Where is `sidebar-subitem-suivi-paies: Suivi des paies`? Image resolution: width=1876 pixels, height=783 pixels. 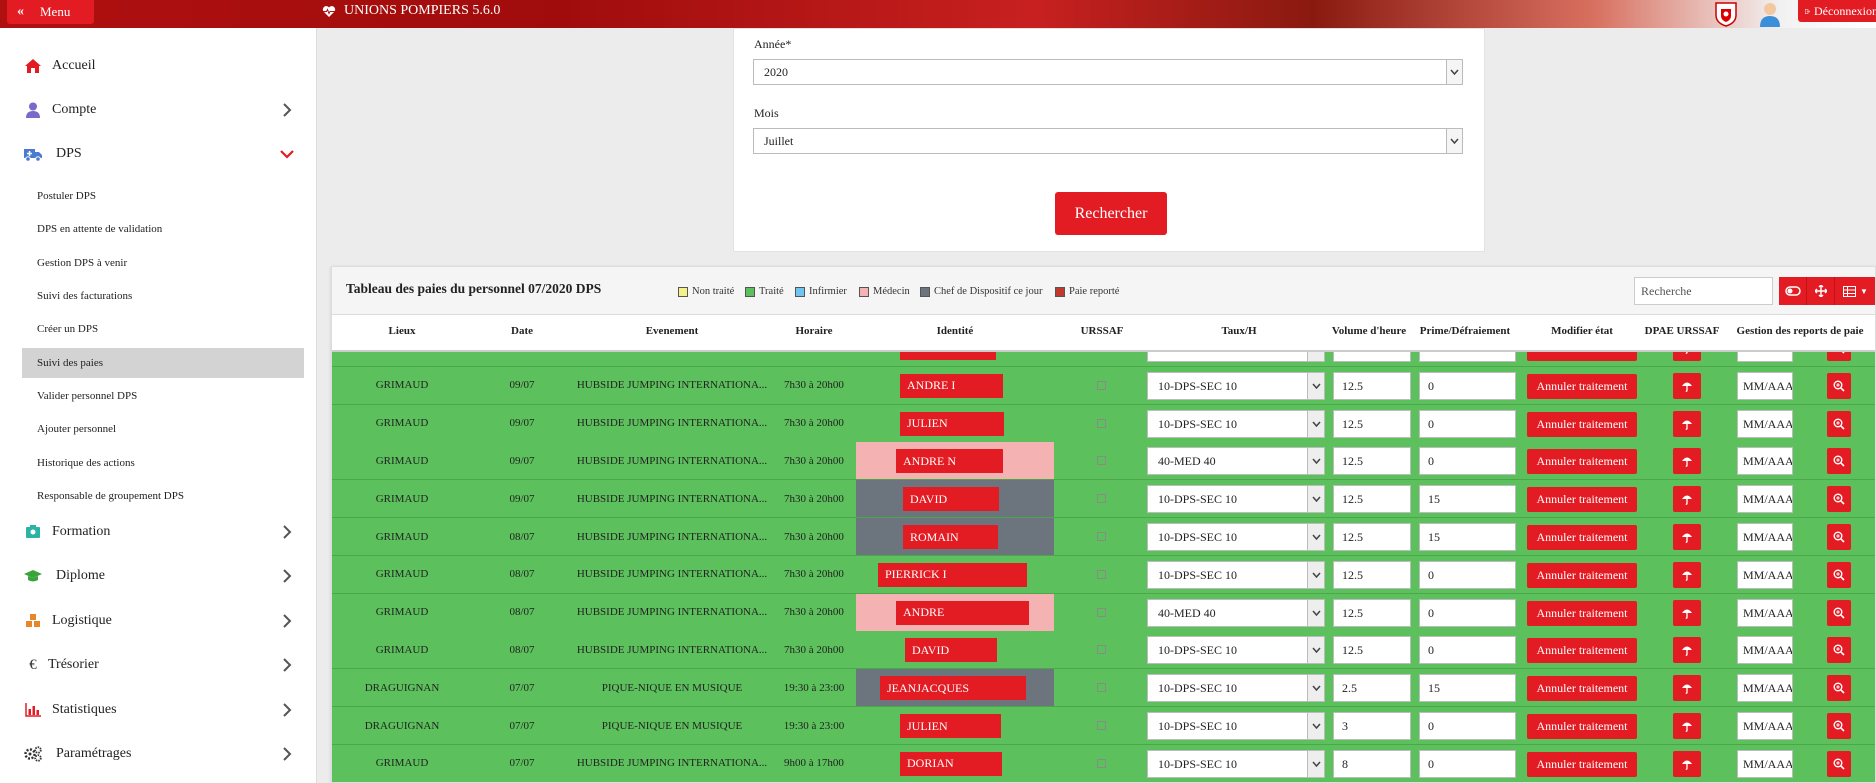
sidebar-subitem-suivi-paies: Suivi des paies is located at coordinates (163, 363).